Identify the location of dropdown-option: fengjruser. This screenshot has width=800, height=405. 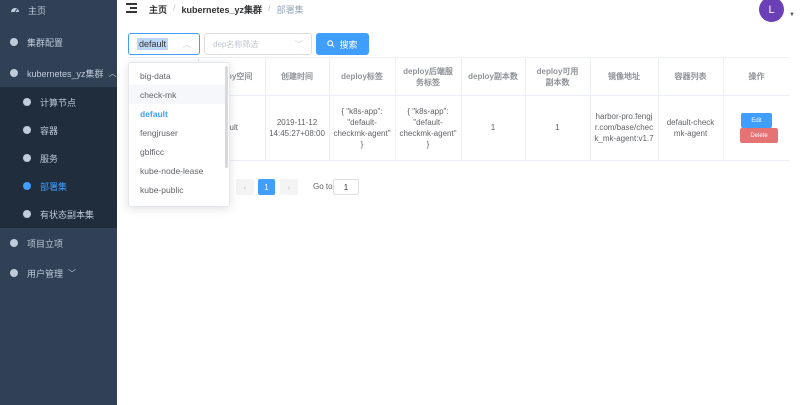
(178, 132).